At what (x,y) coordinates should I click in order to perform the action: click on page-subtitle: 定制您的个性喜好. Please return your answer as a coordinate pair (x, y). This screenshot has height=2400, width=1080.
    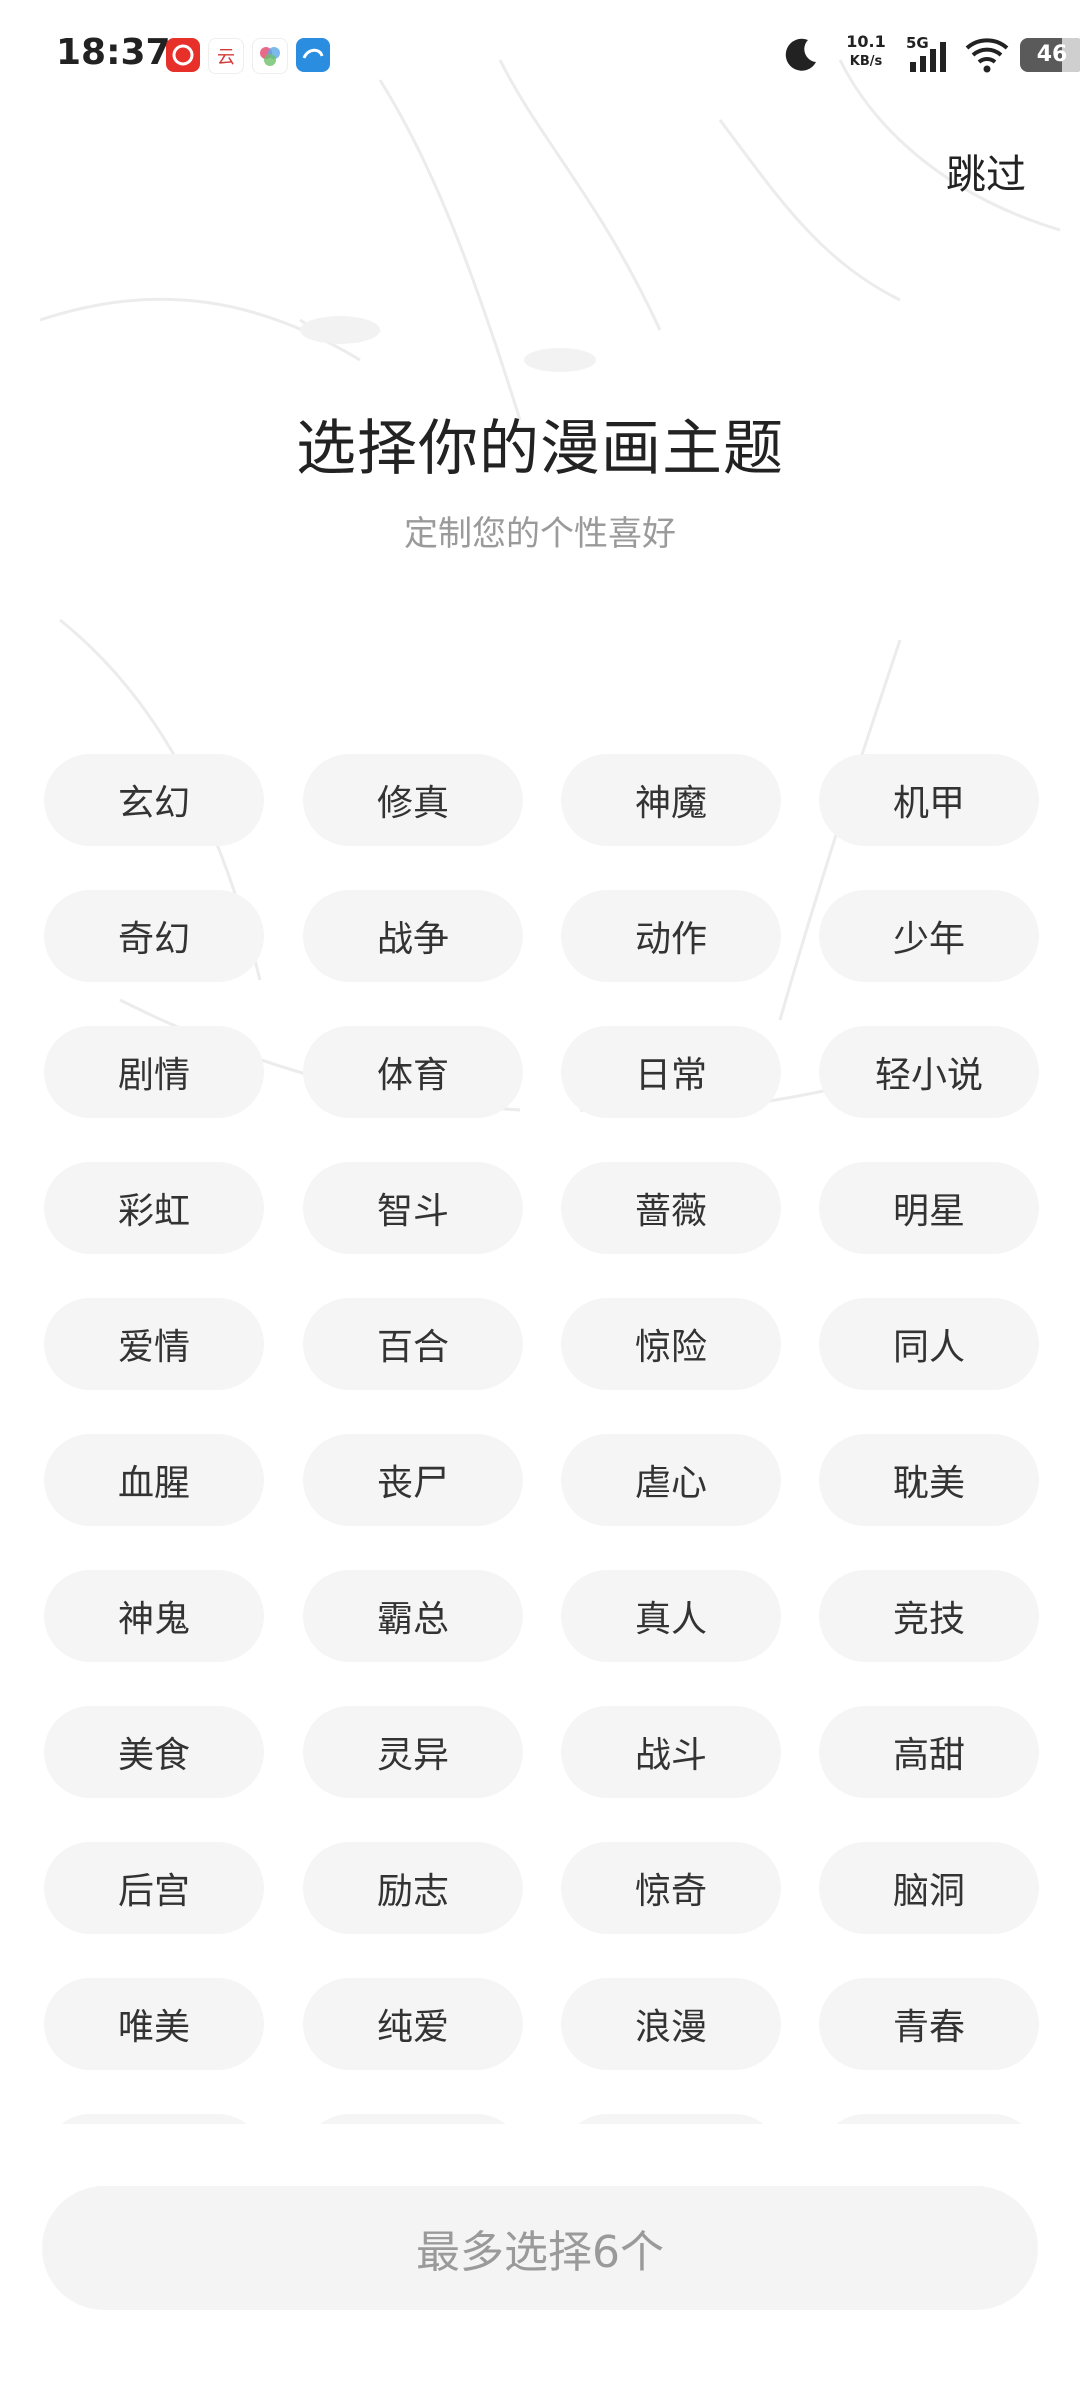
    Looking at the image, I should click on (540, 534).